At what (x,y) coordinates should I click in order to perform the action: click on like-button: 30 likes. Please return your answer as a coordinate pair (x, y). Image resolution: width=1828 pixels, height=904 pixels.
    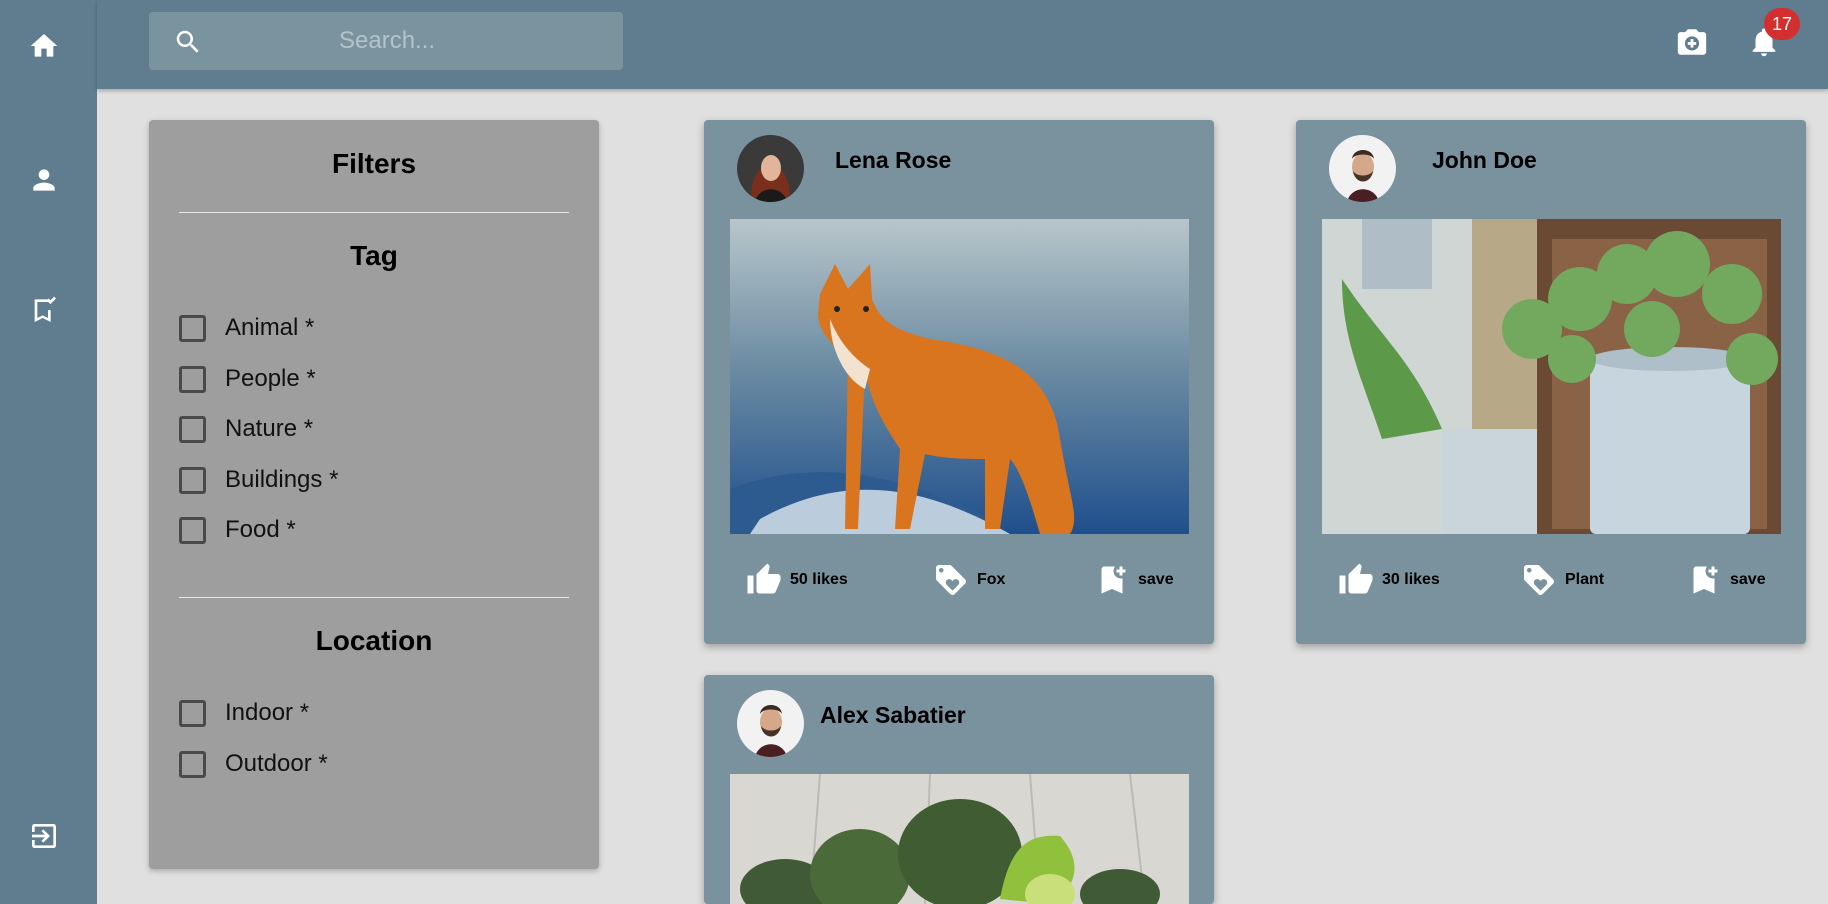
    Looking at the image, I should click on (1389, 580).